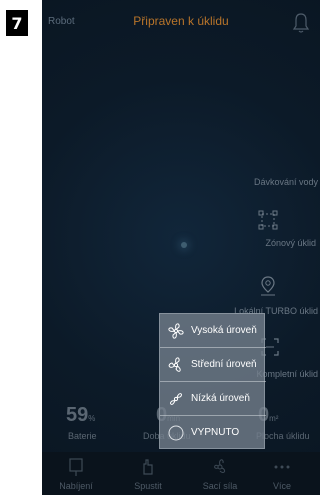 This screenshot has height=495, width=320. What do you see at coordinates (220, 486) in the screenshot?
I see `suction-power-label: Sací síla` at bounding box center [220, 486].